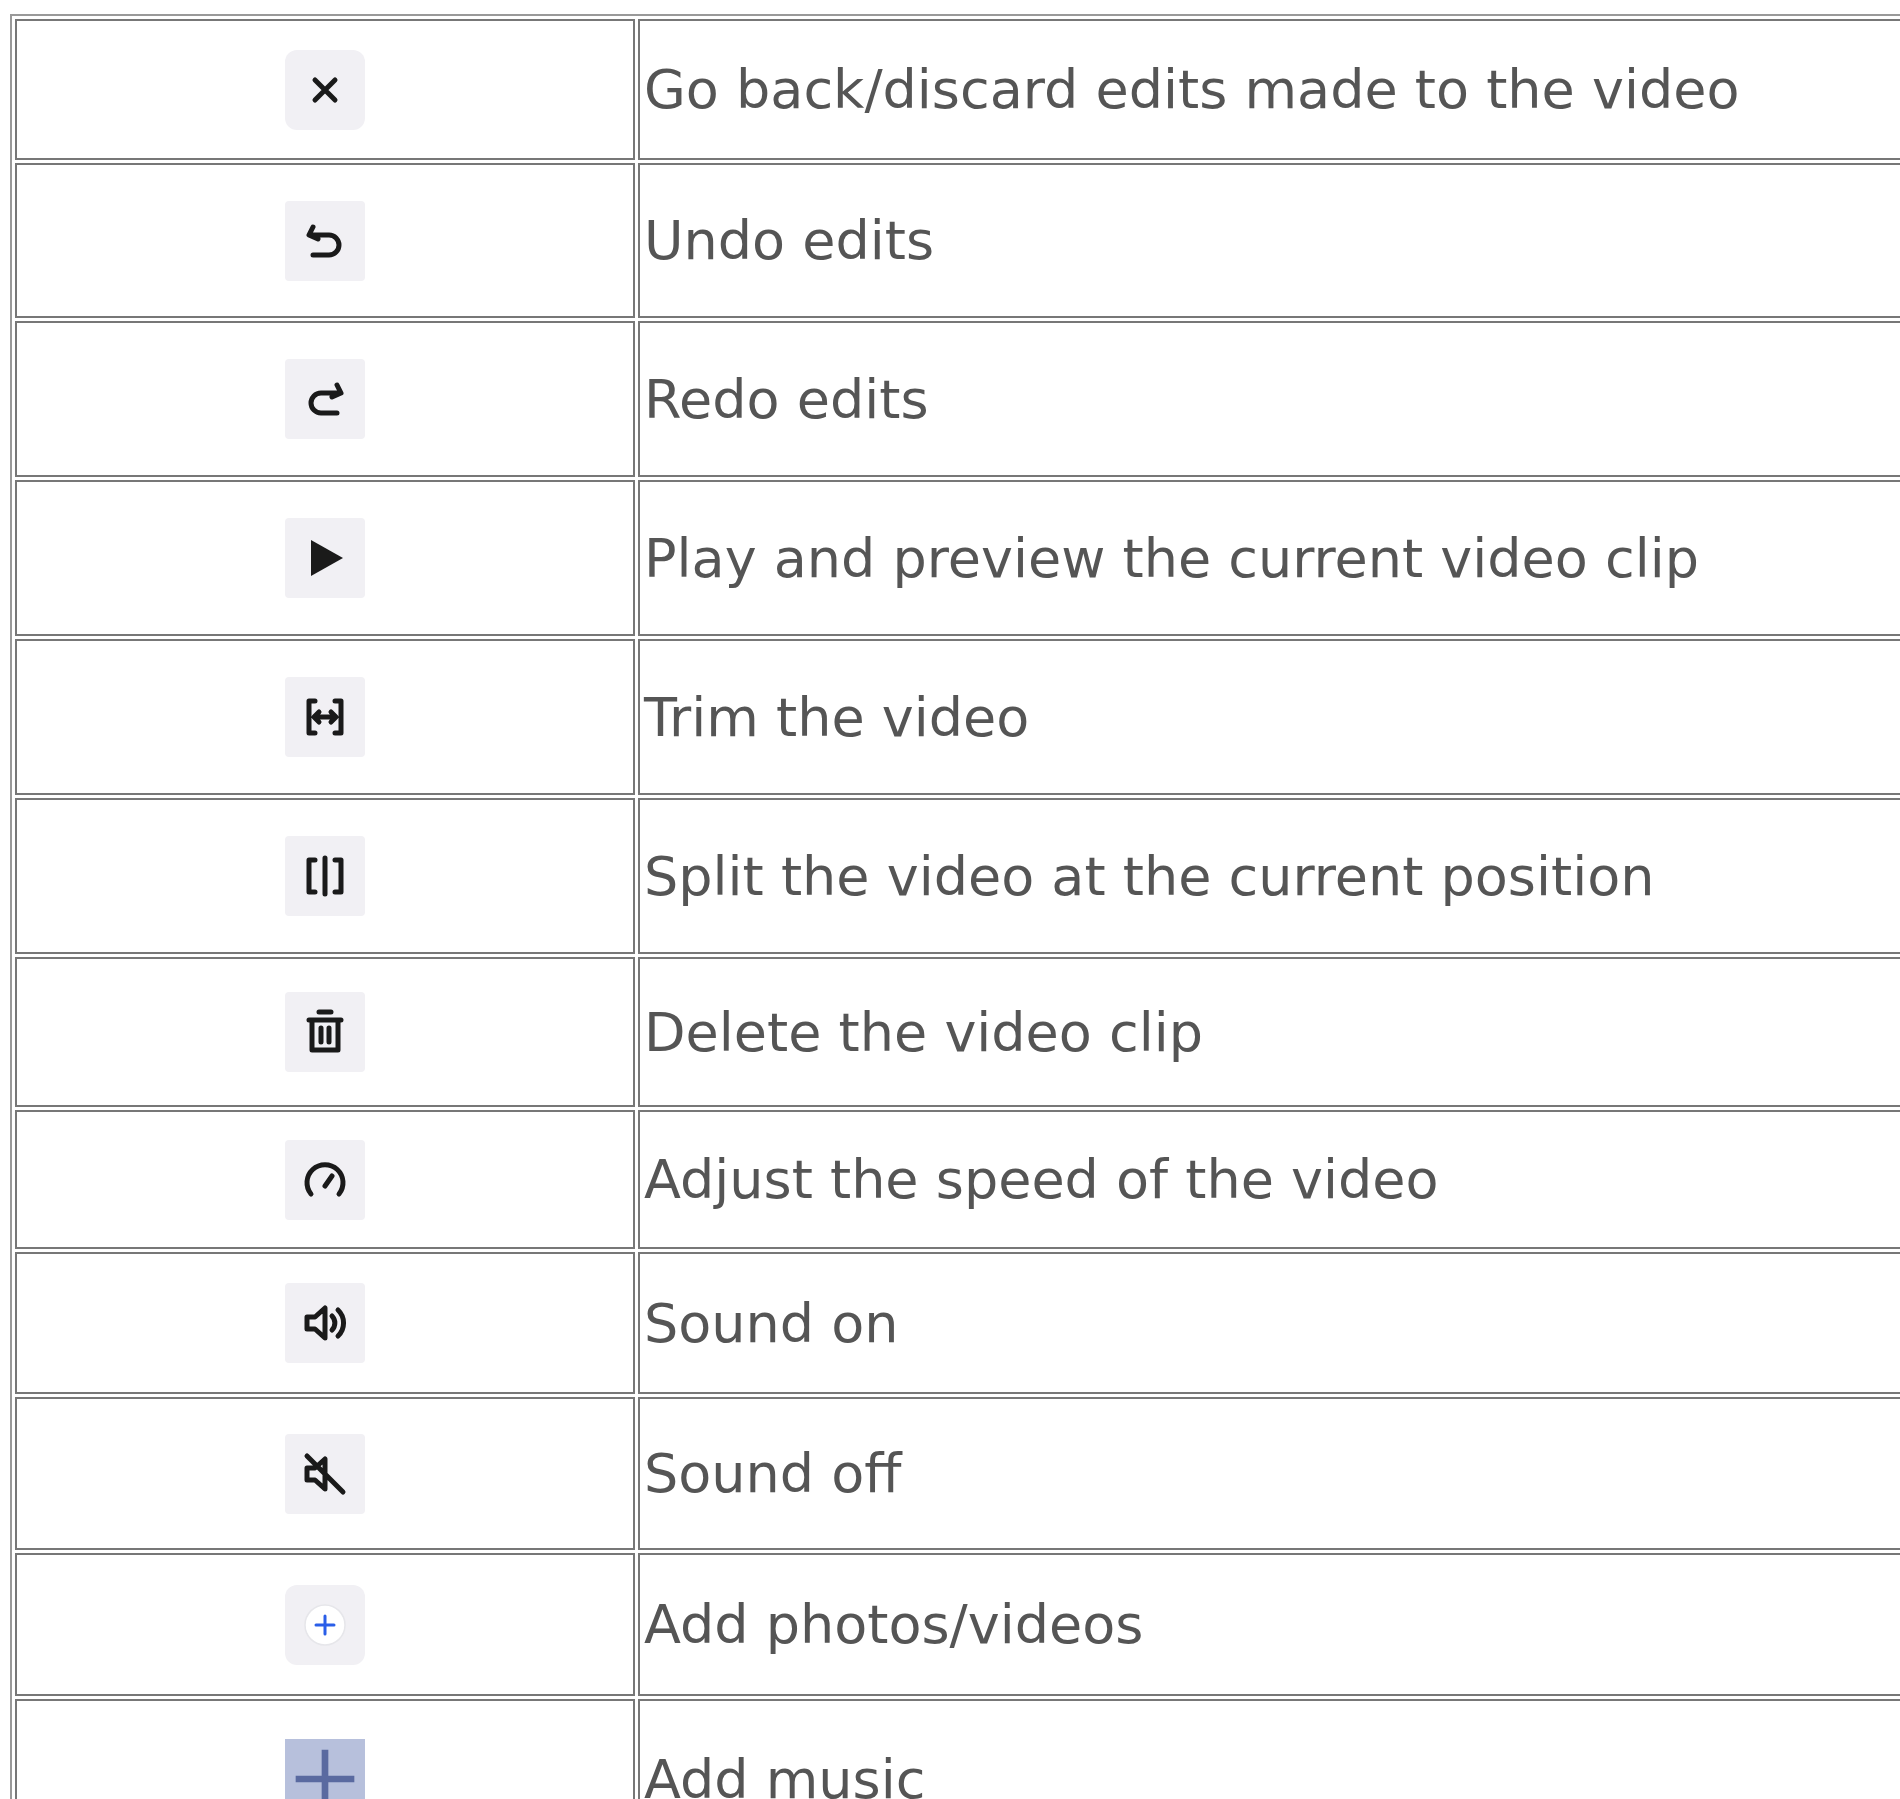 The width and height of the screenshot is (1900, 1799). Describe the element at coordinates (325, 240) in the screenshot. I see `undo-icon` at that location.